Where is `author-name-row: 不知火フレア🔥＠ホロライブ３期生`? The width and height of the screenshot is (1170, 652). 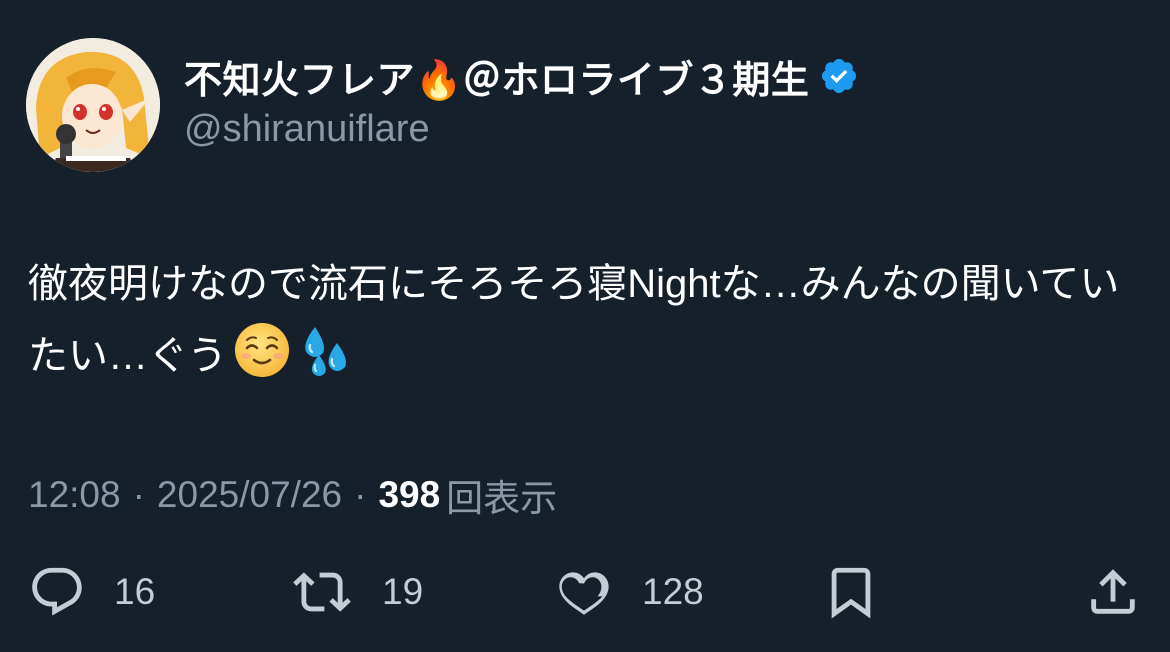
author-name-row: 不知火フレア🔥＠ホロライブ３期生 is located at coordinates (521, 76).